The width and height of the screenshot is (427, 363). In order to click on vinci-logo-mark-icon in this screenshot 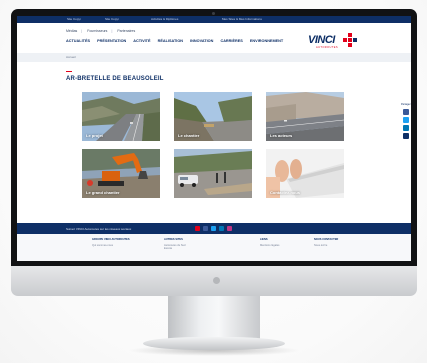, I will do `click(350, 40)`.